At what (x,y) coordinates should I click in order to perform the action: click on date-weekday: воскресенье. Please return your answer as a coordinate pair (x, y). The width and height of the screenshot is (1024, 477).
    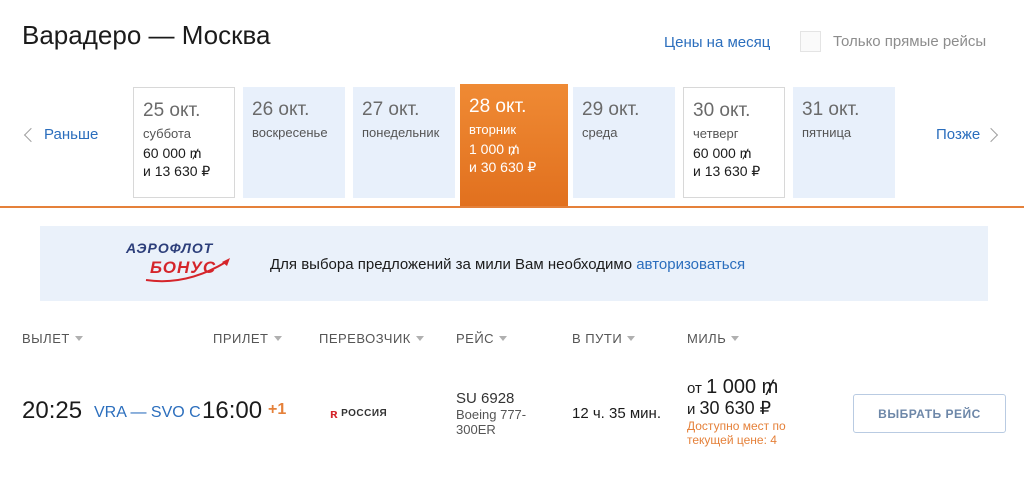
    Looking at the image, I should click on (290, 132).